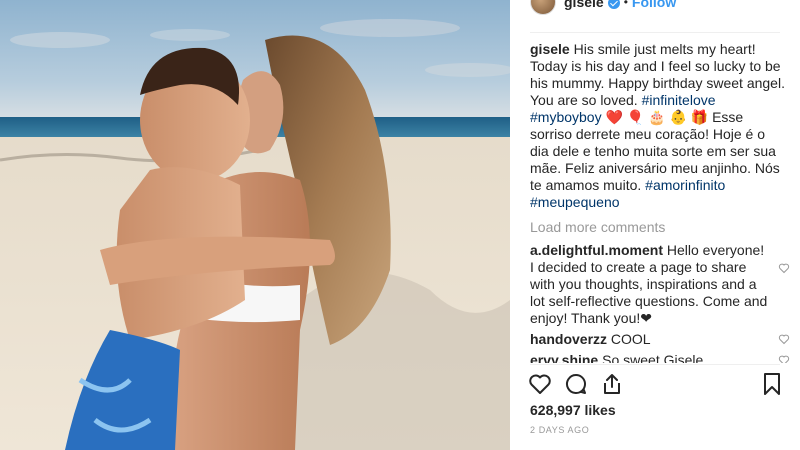 This screenshot has width=800, height=450. What do you see at coordinates (543, 7) in the screenshot?
I see `avatar` at bounding box center [543, 7].